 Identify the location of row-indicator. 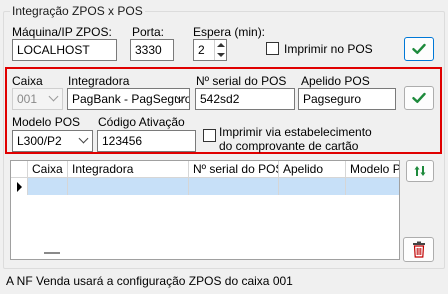
(19, 186).